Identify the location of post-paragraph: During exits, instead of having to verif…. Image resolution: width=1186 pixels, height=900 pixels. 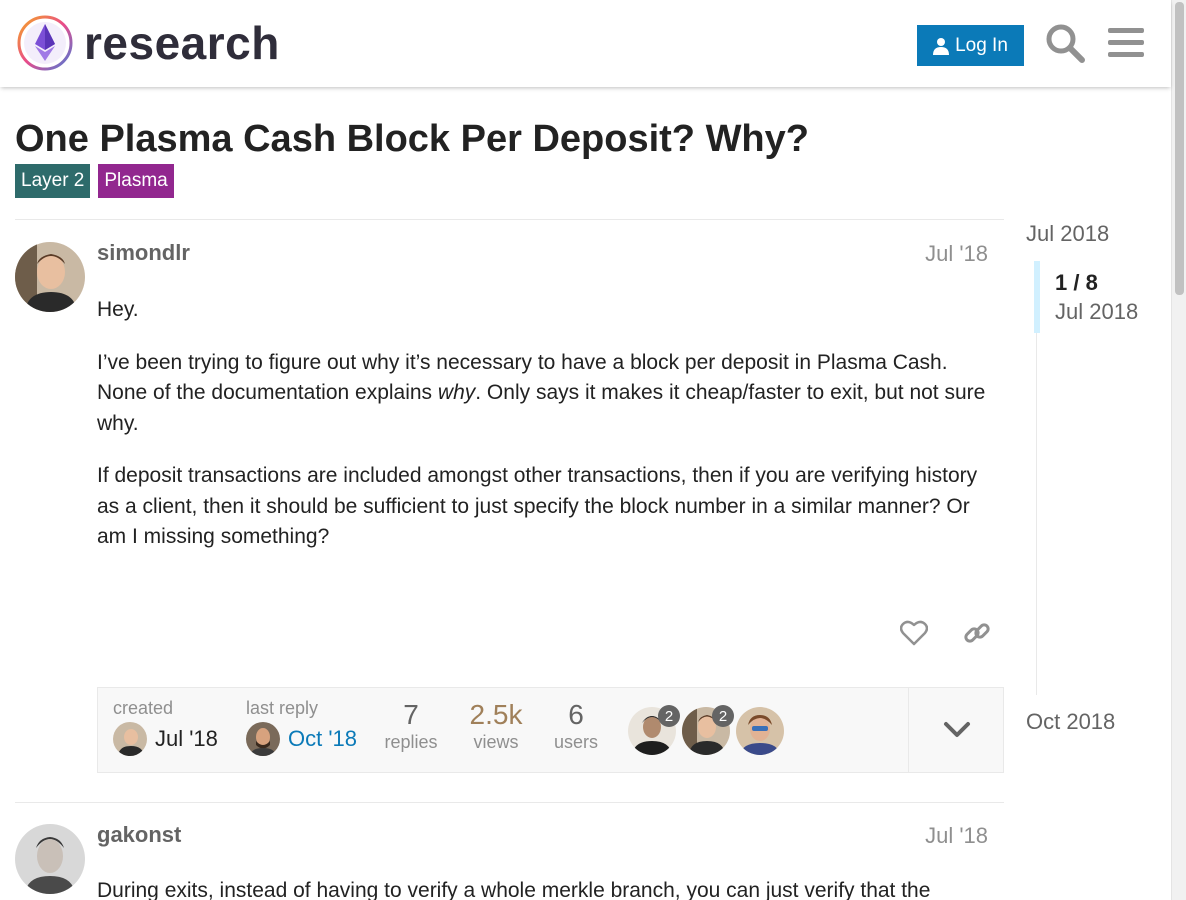
(514, 889).